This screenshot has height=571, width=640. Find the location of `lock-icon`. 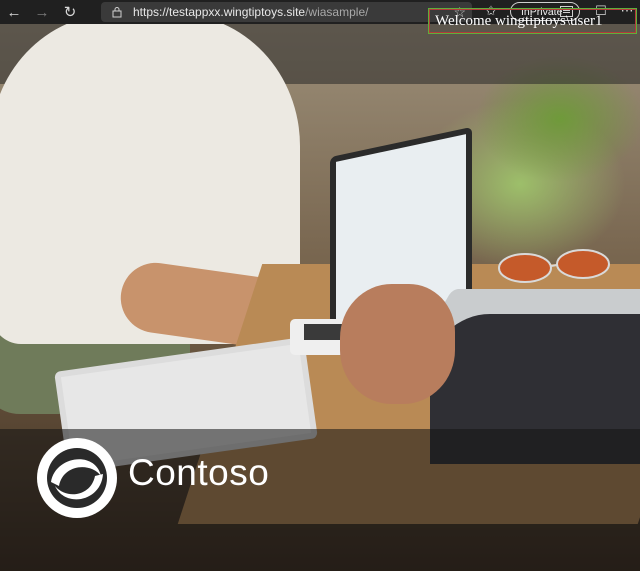

lock-icon is located at coordinates (117, 12).